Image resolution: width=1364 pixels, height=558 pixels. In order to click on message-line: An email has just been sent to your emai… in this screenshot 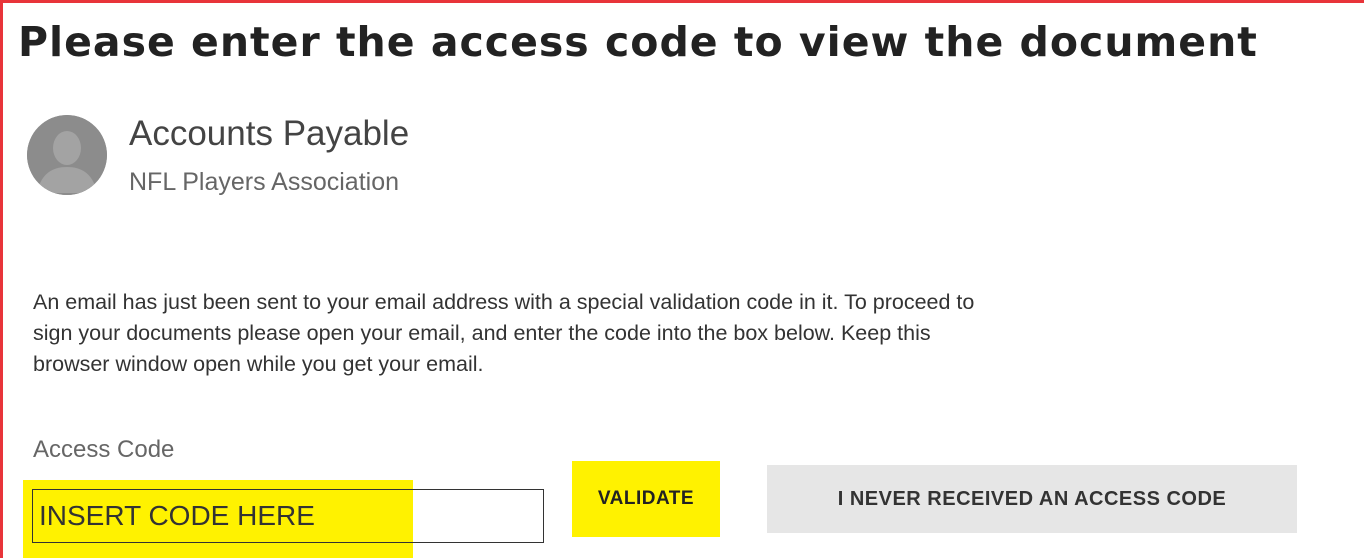, I will do `click(504, 302)`.